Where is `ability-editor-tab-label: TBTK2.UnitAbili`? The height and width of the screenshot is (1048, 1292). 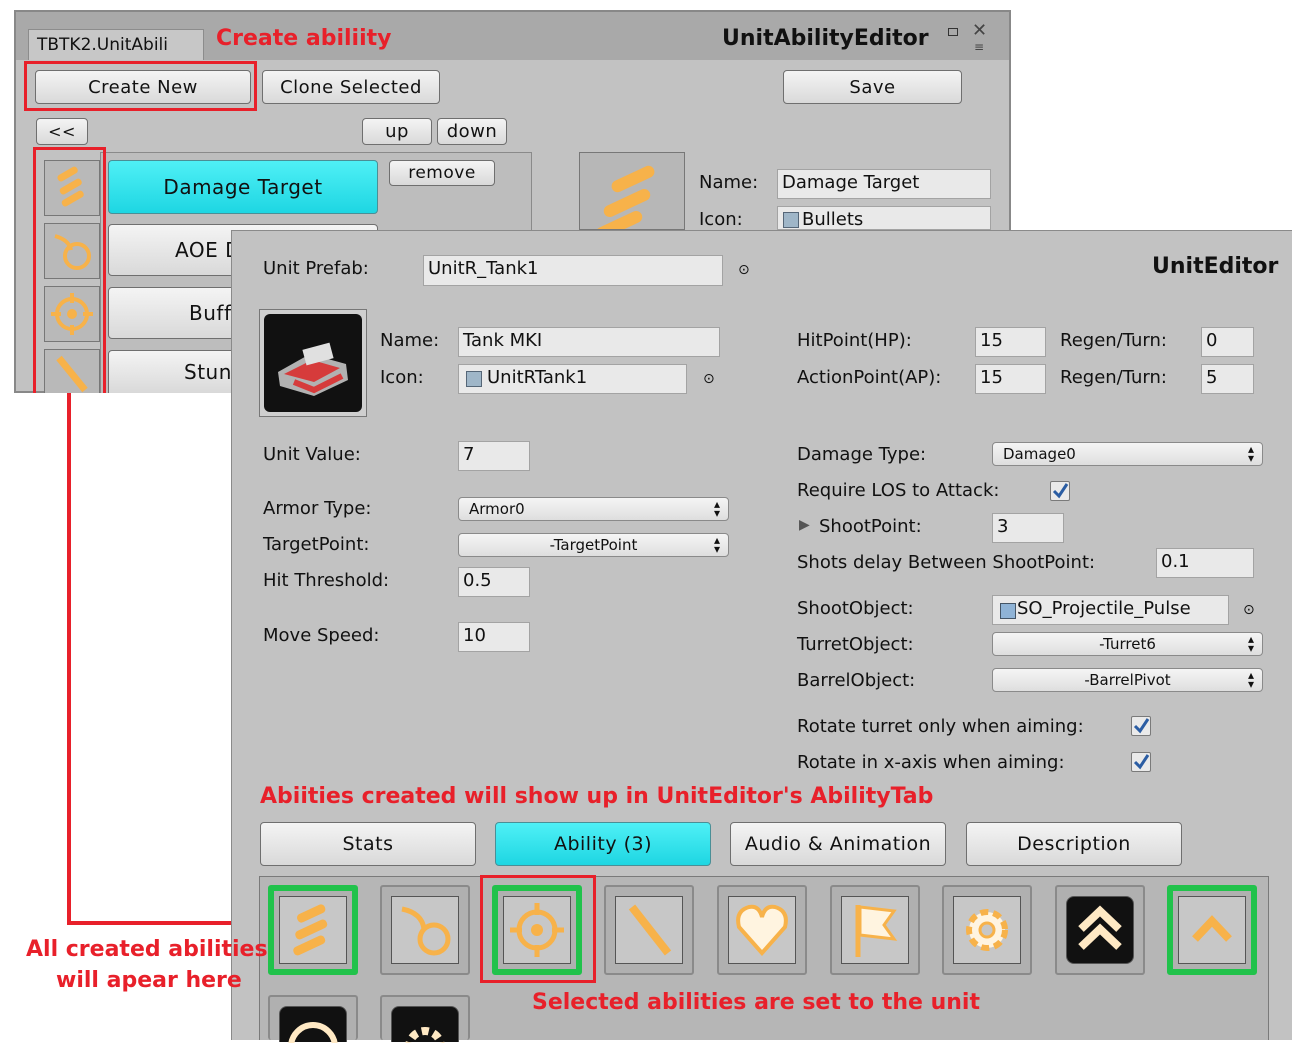
ability-editor-tab-label: TBTK2.UnitAbili is located at coordinates (102, 45).